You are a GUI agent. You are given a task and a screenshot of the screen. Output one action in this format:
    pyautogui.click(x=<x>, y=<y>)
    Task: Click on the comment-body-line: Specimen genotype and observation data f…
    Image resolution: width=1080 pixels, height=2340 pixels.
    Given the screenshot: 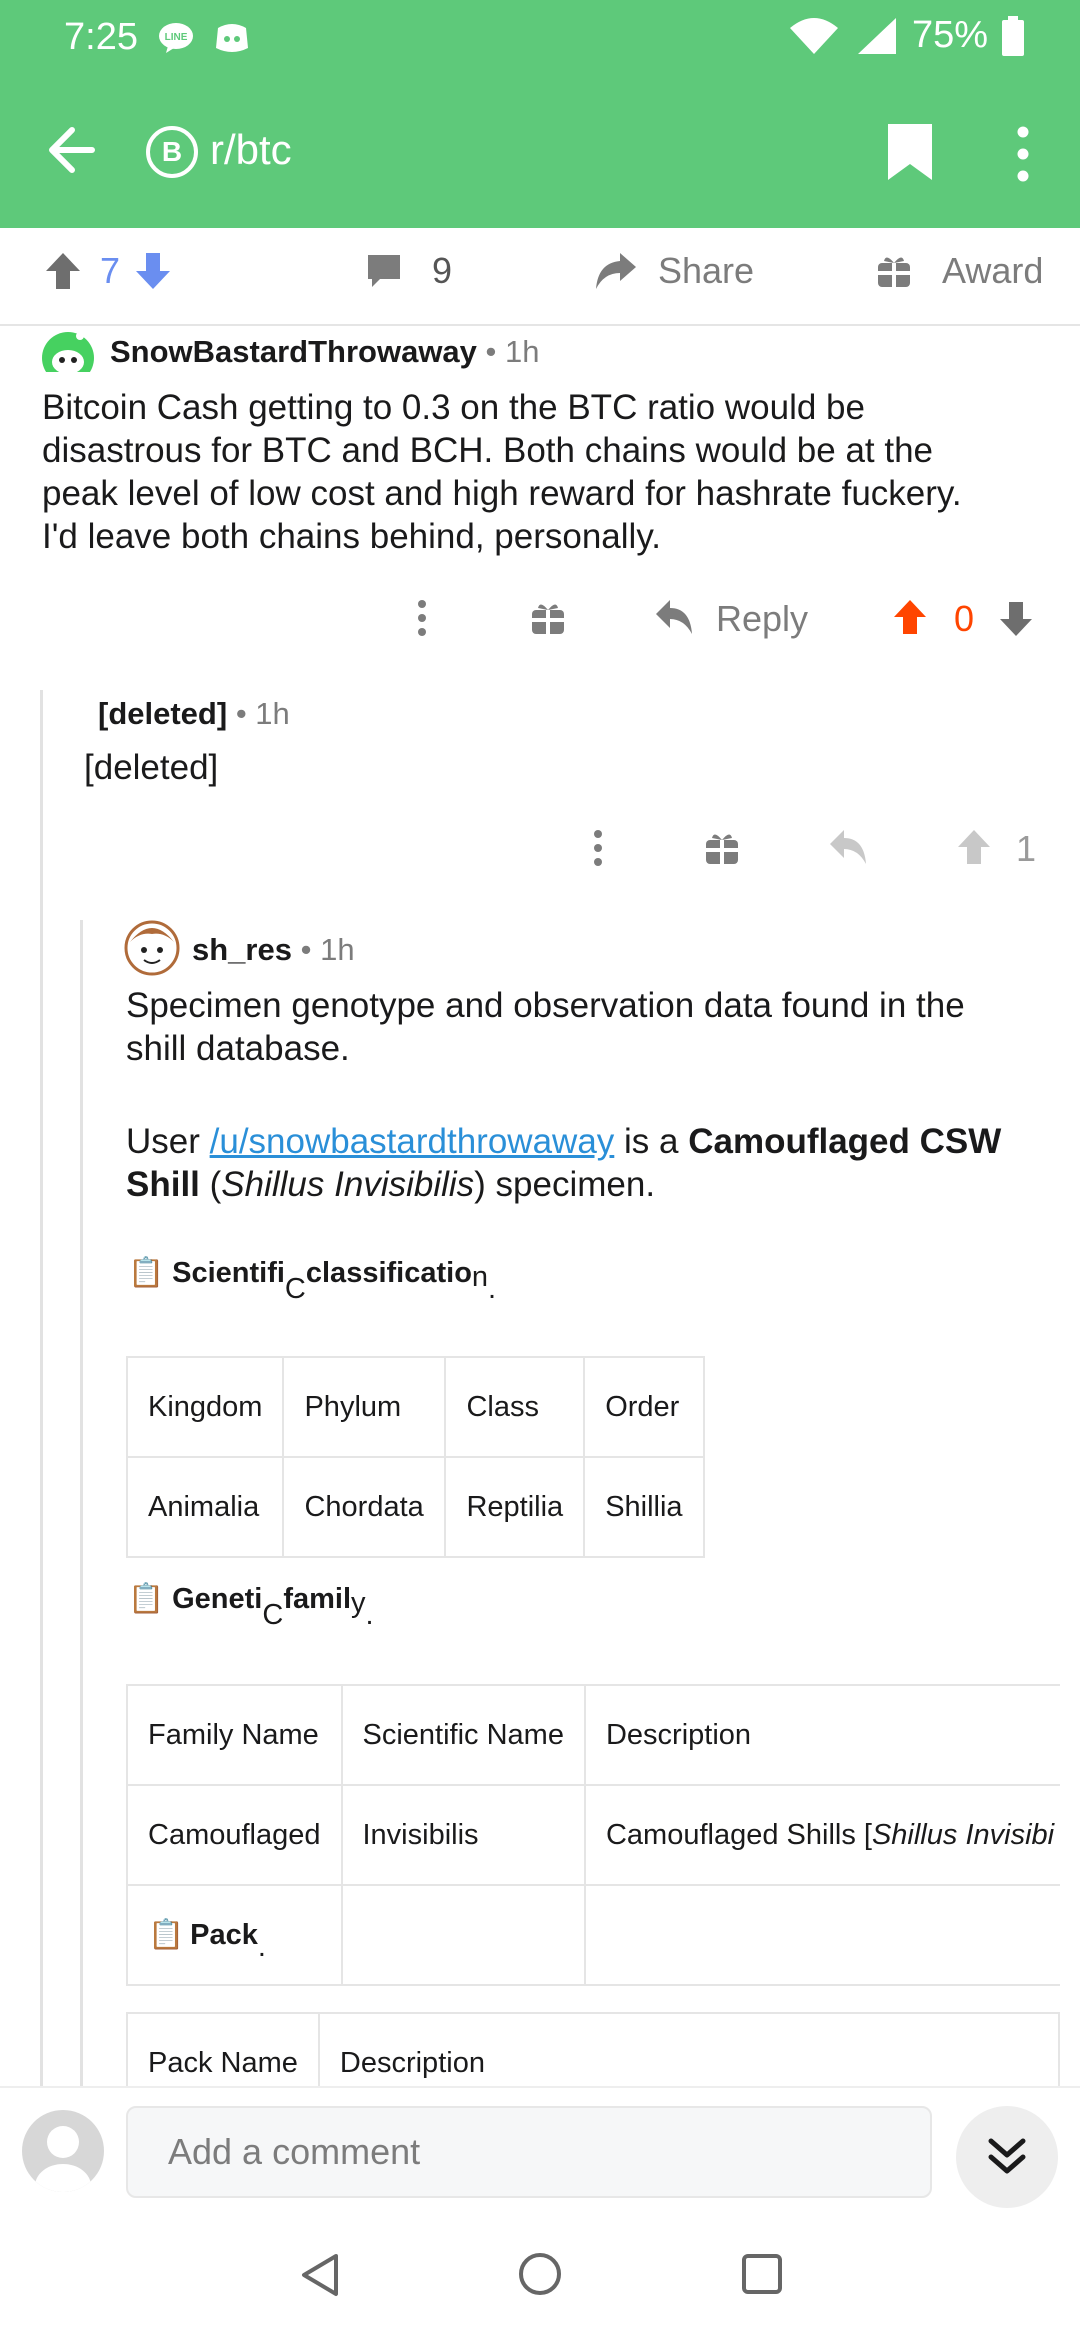 What is the action you would take?
    pyautogui.click(x=545, y=1005)
    